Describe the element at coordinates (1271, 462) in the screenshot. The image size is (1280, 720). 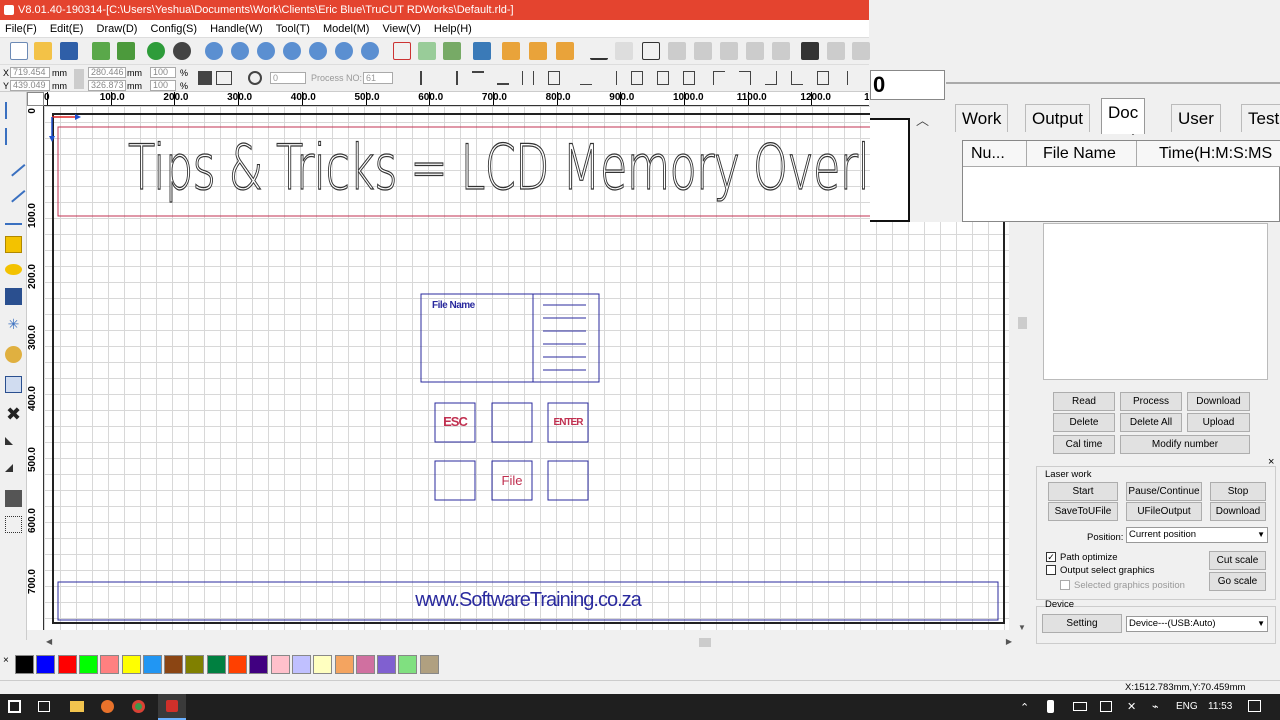
I see `laser-work-close-icon: ×` at that location.